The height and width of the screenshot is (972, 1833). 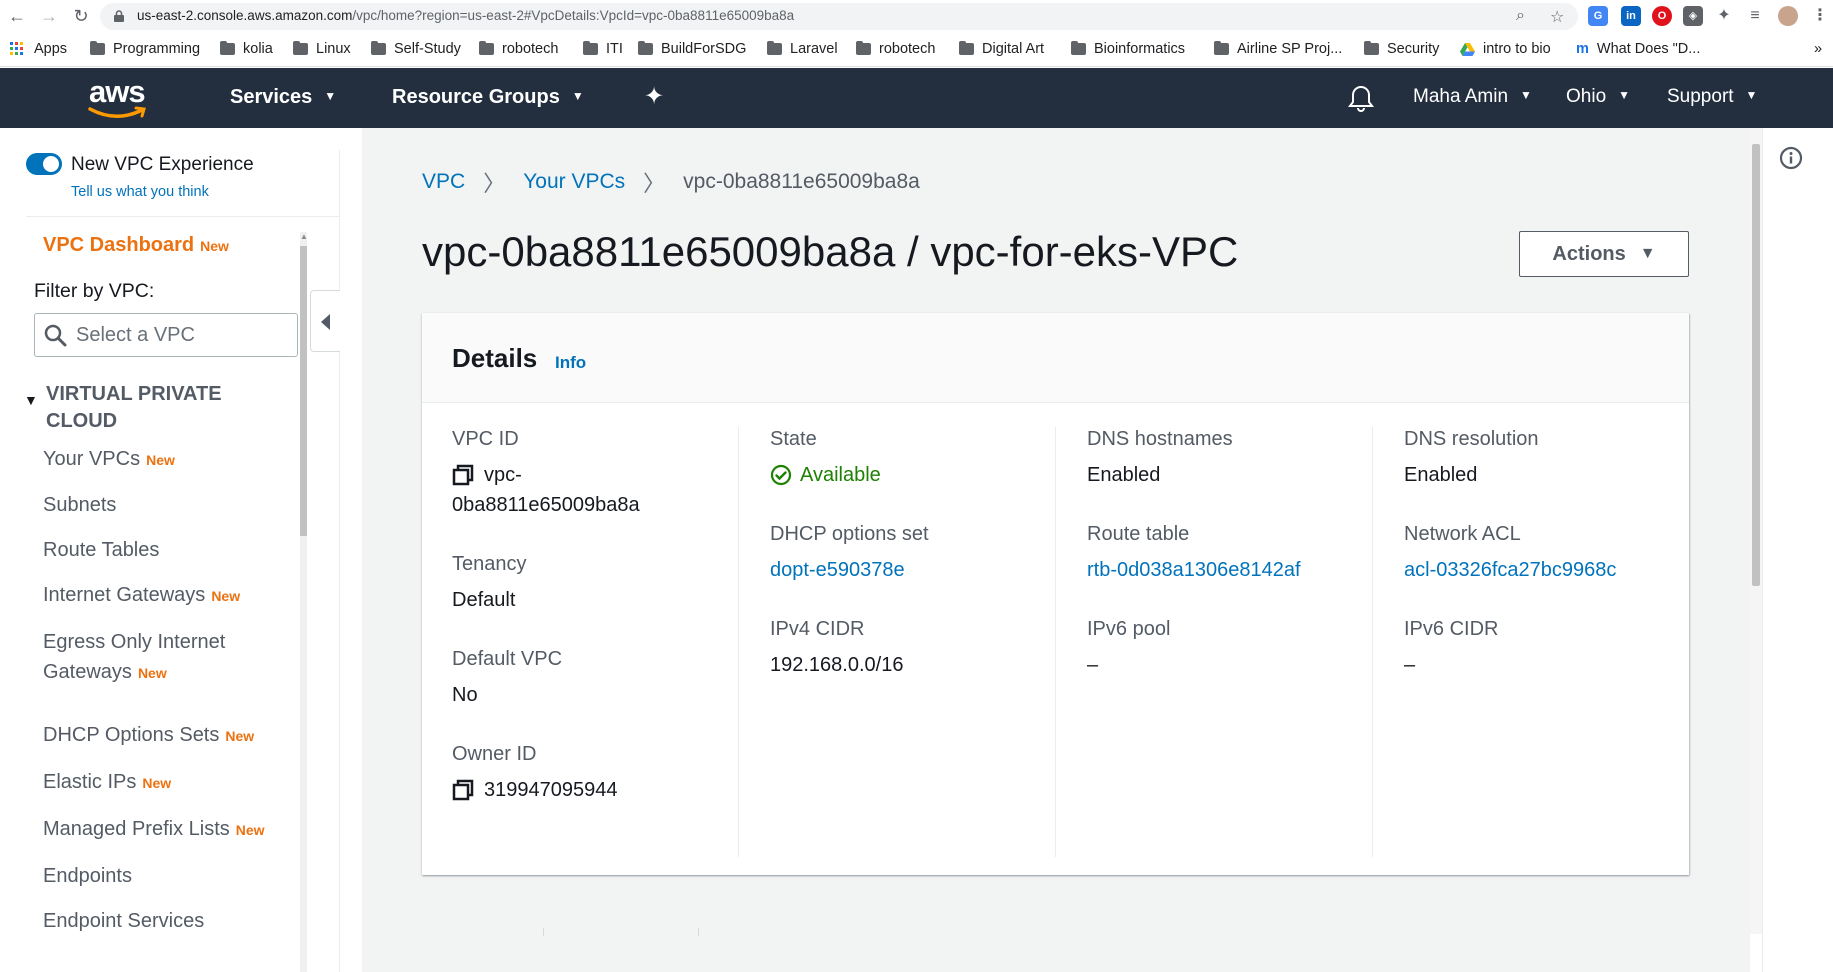 I want to click on translate-extension-icon: G, so click(x=1598, y=16).